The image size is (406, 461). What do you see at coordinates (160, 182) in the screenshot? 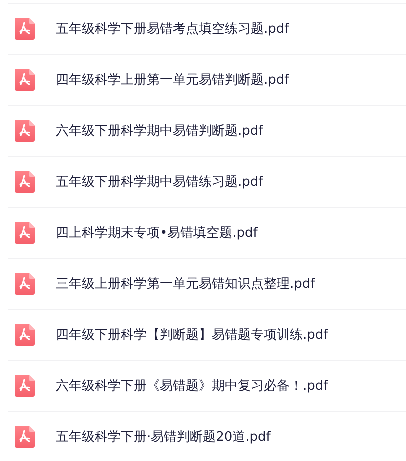
I see `file-name: 五年级下册科学期中易错练习题.pdf` at bounding box center [160, 182].